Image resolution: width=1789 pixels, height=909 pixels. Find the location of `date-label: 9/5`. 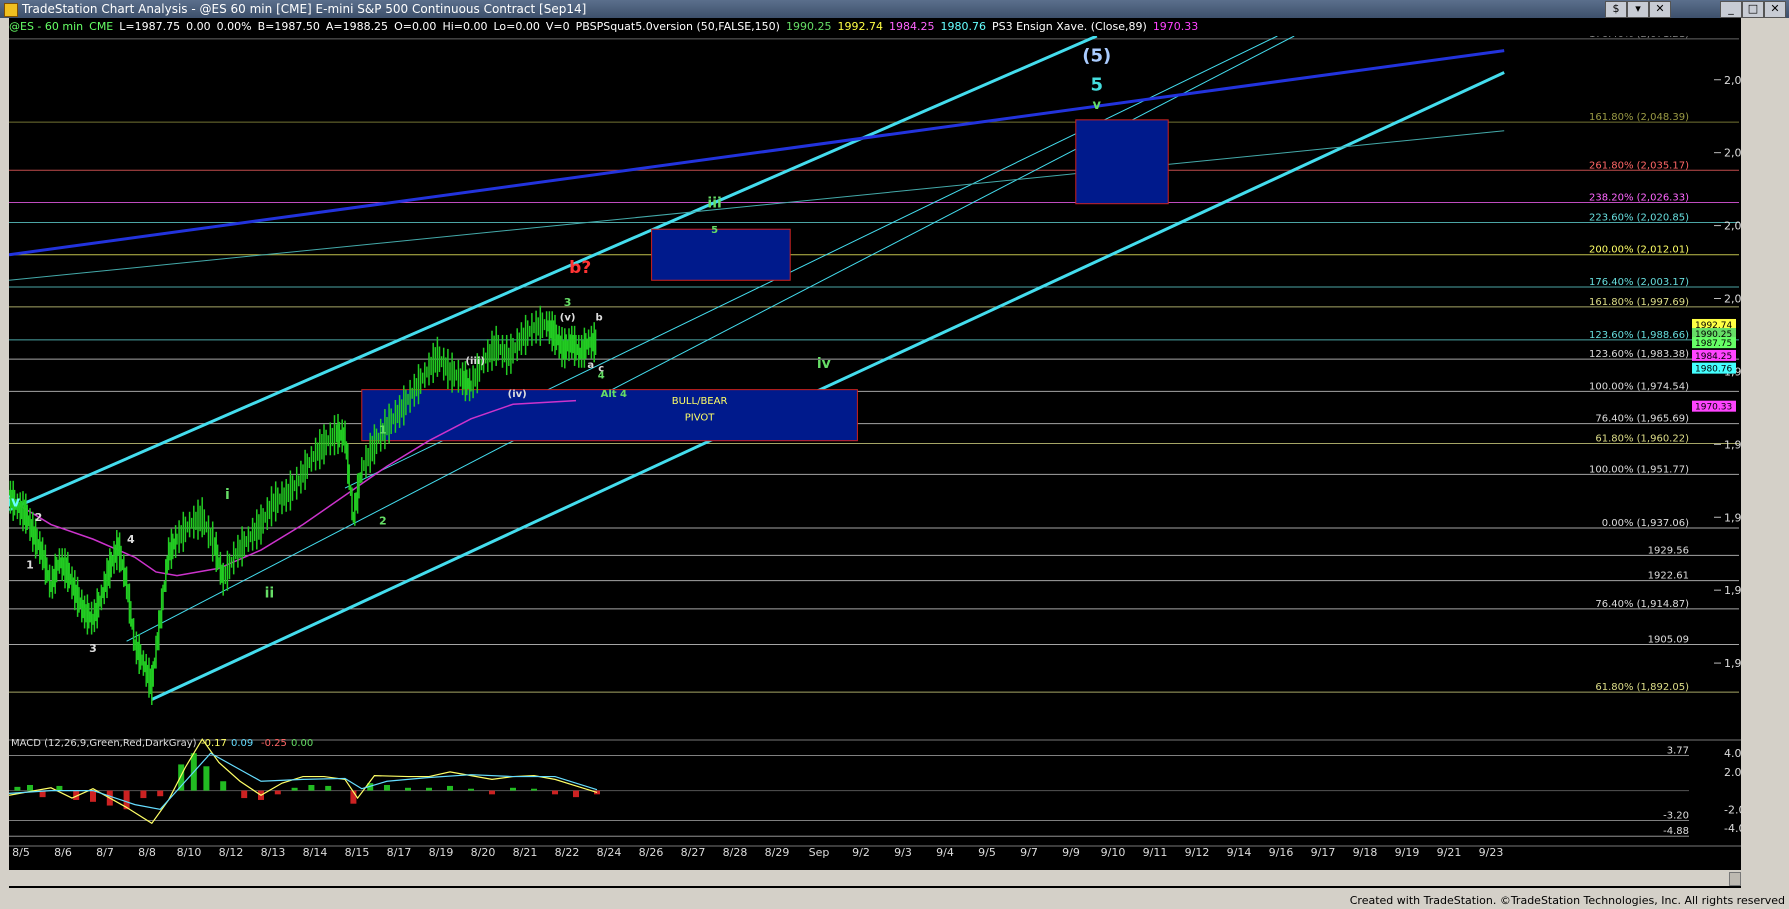

date-label: 9/5 is located at coordinates (987, 852).